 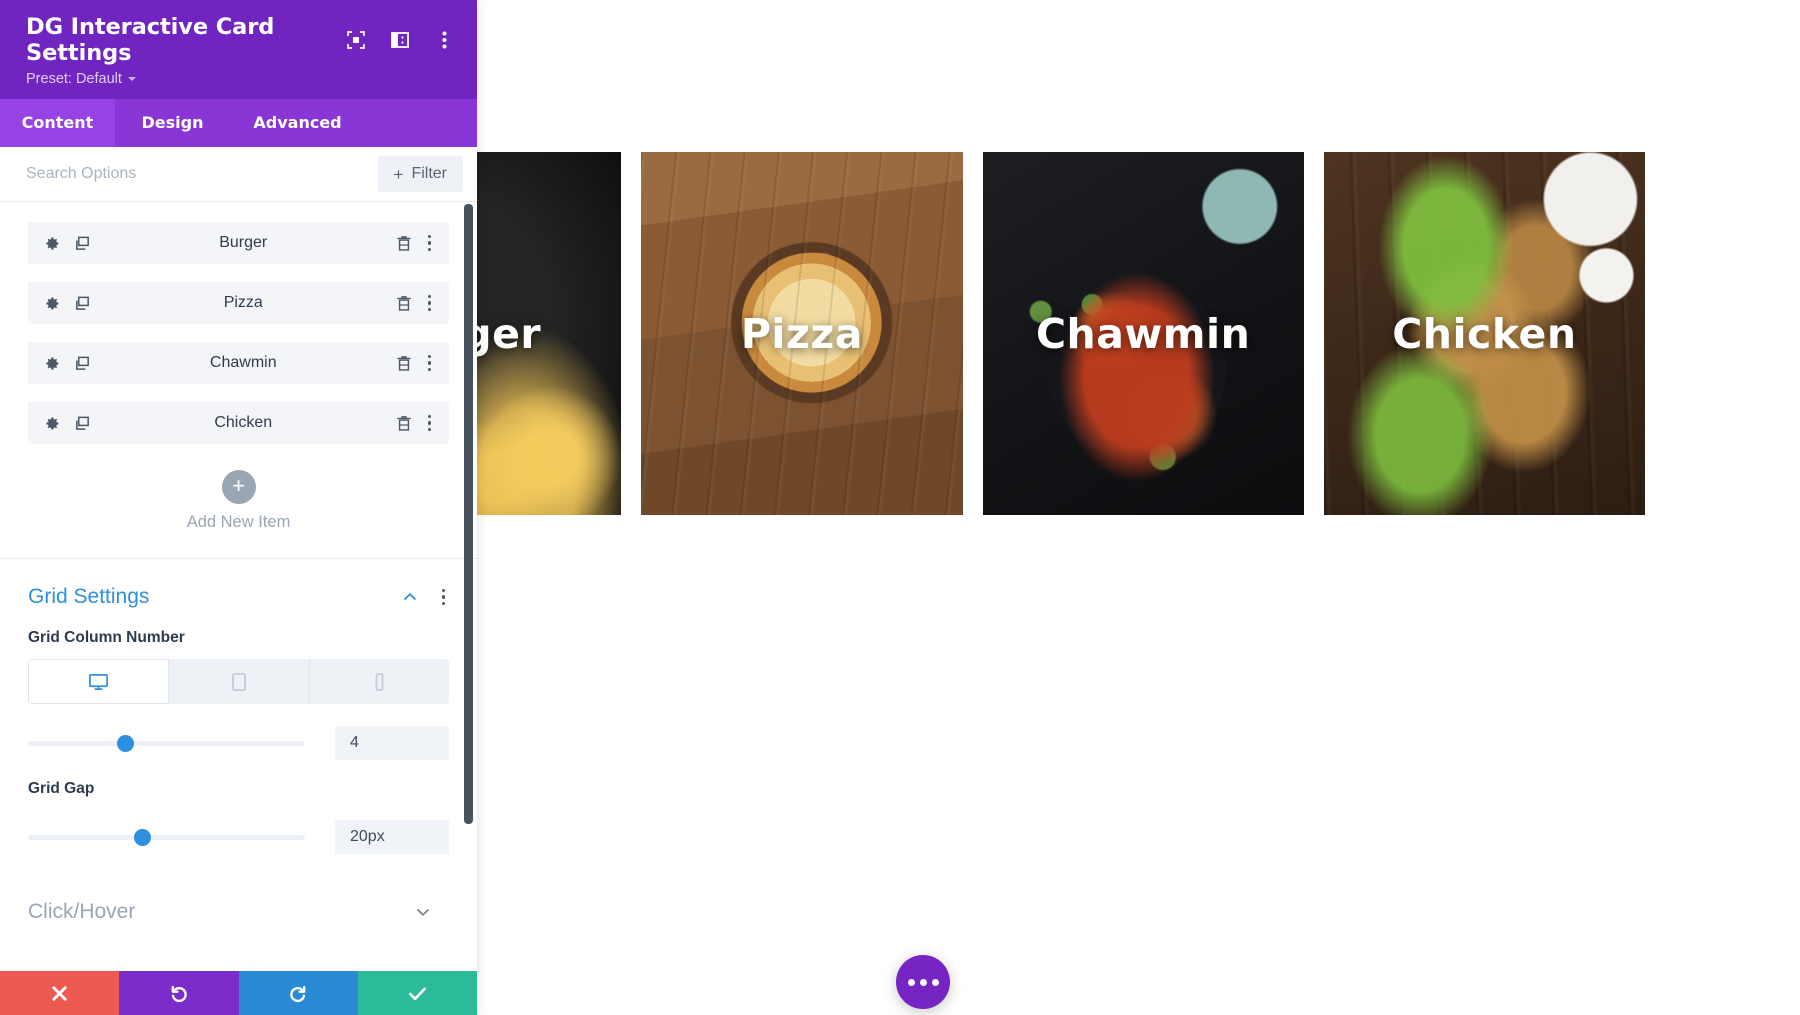 I want to click on grid-gap-row: 20px, so click(x=238, y=837).